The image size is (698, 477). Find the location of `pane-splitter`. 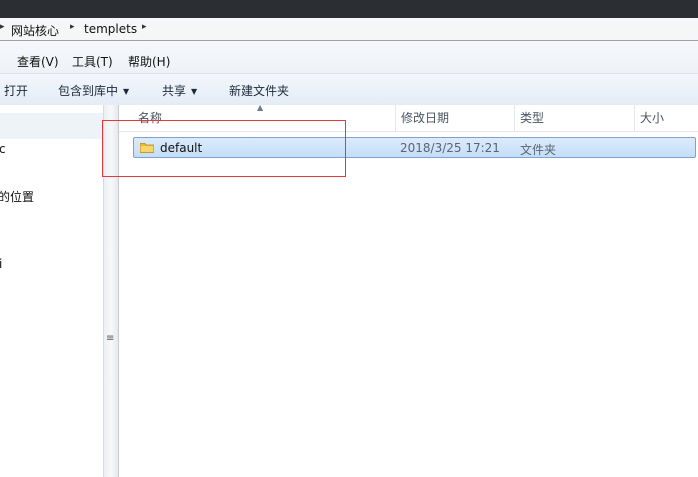

pane-splitter is located at coordinates (111, 291).